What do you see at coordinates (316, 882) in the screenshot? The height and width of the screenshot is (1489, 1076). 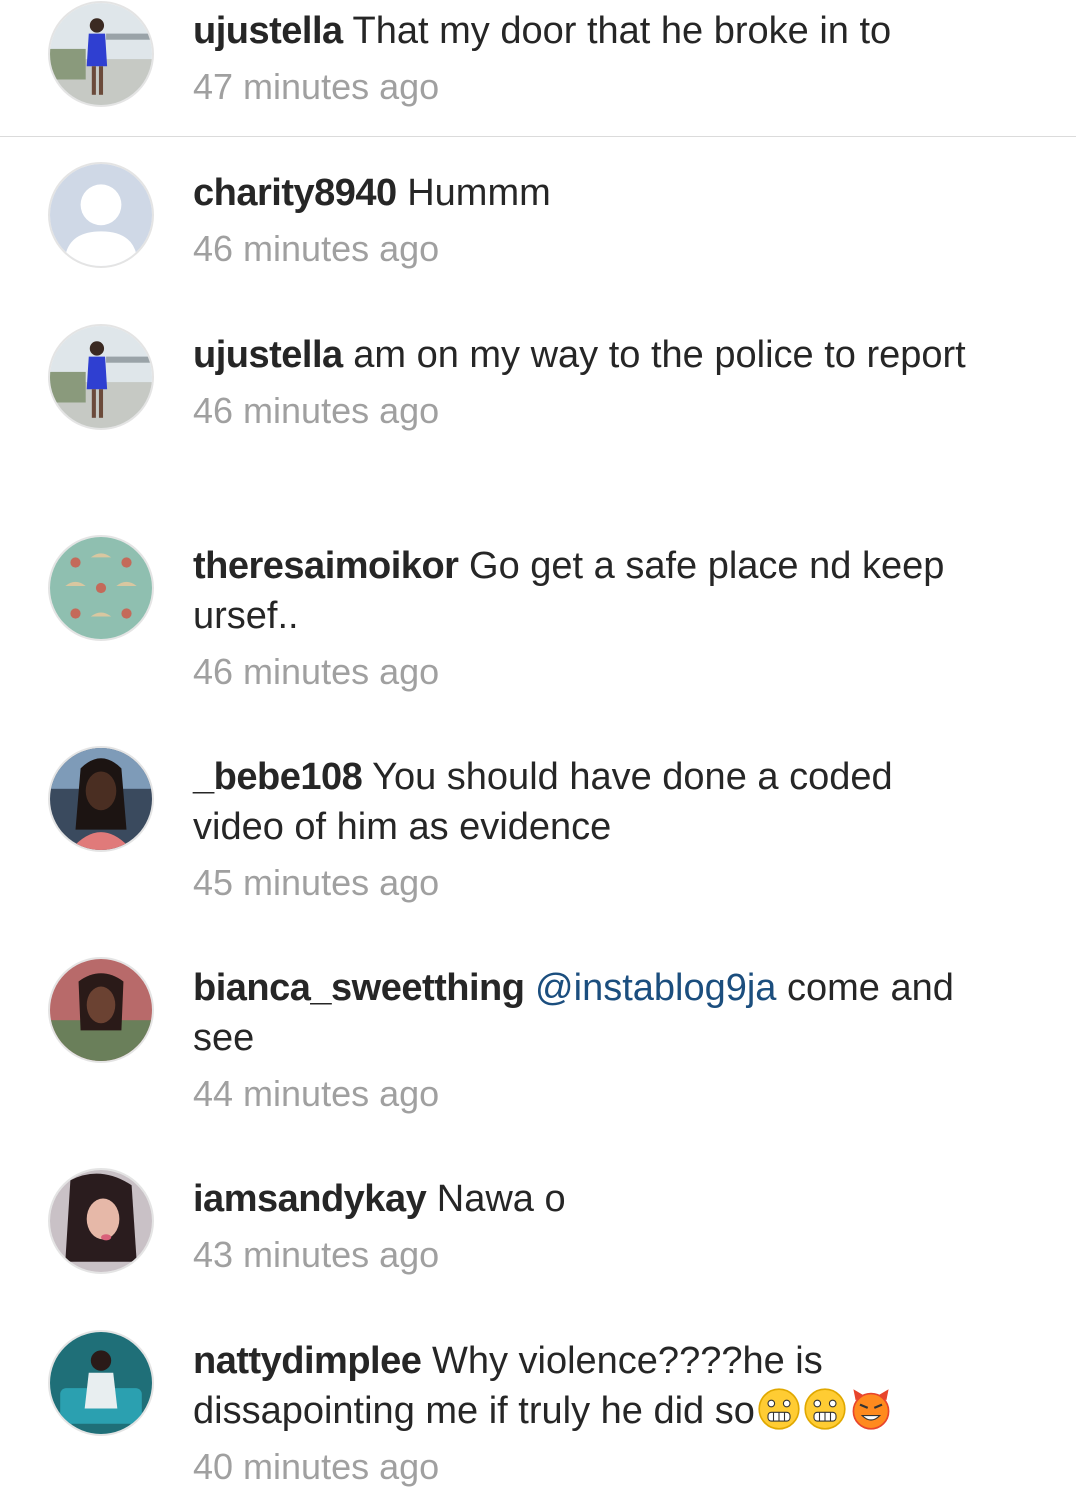 I see `comment-timestamp: 45 minutes ago` at bounding box center [316, 882].